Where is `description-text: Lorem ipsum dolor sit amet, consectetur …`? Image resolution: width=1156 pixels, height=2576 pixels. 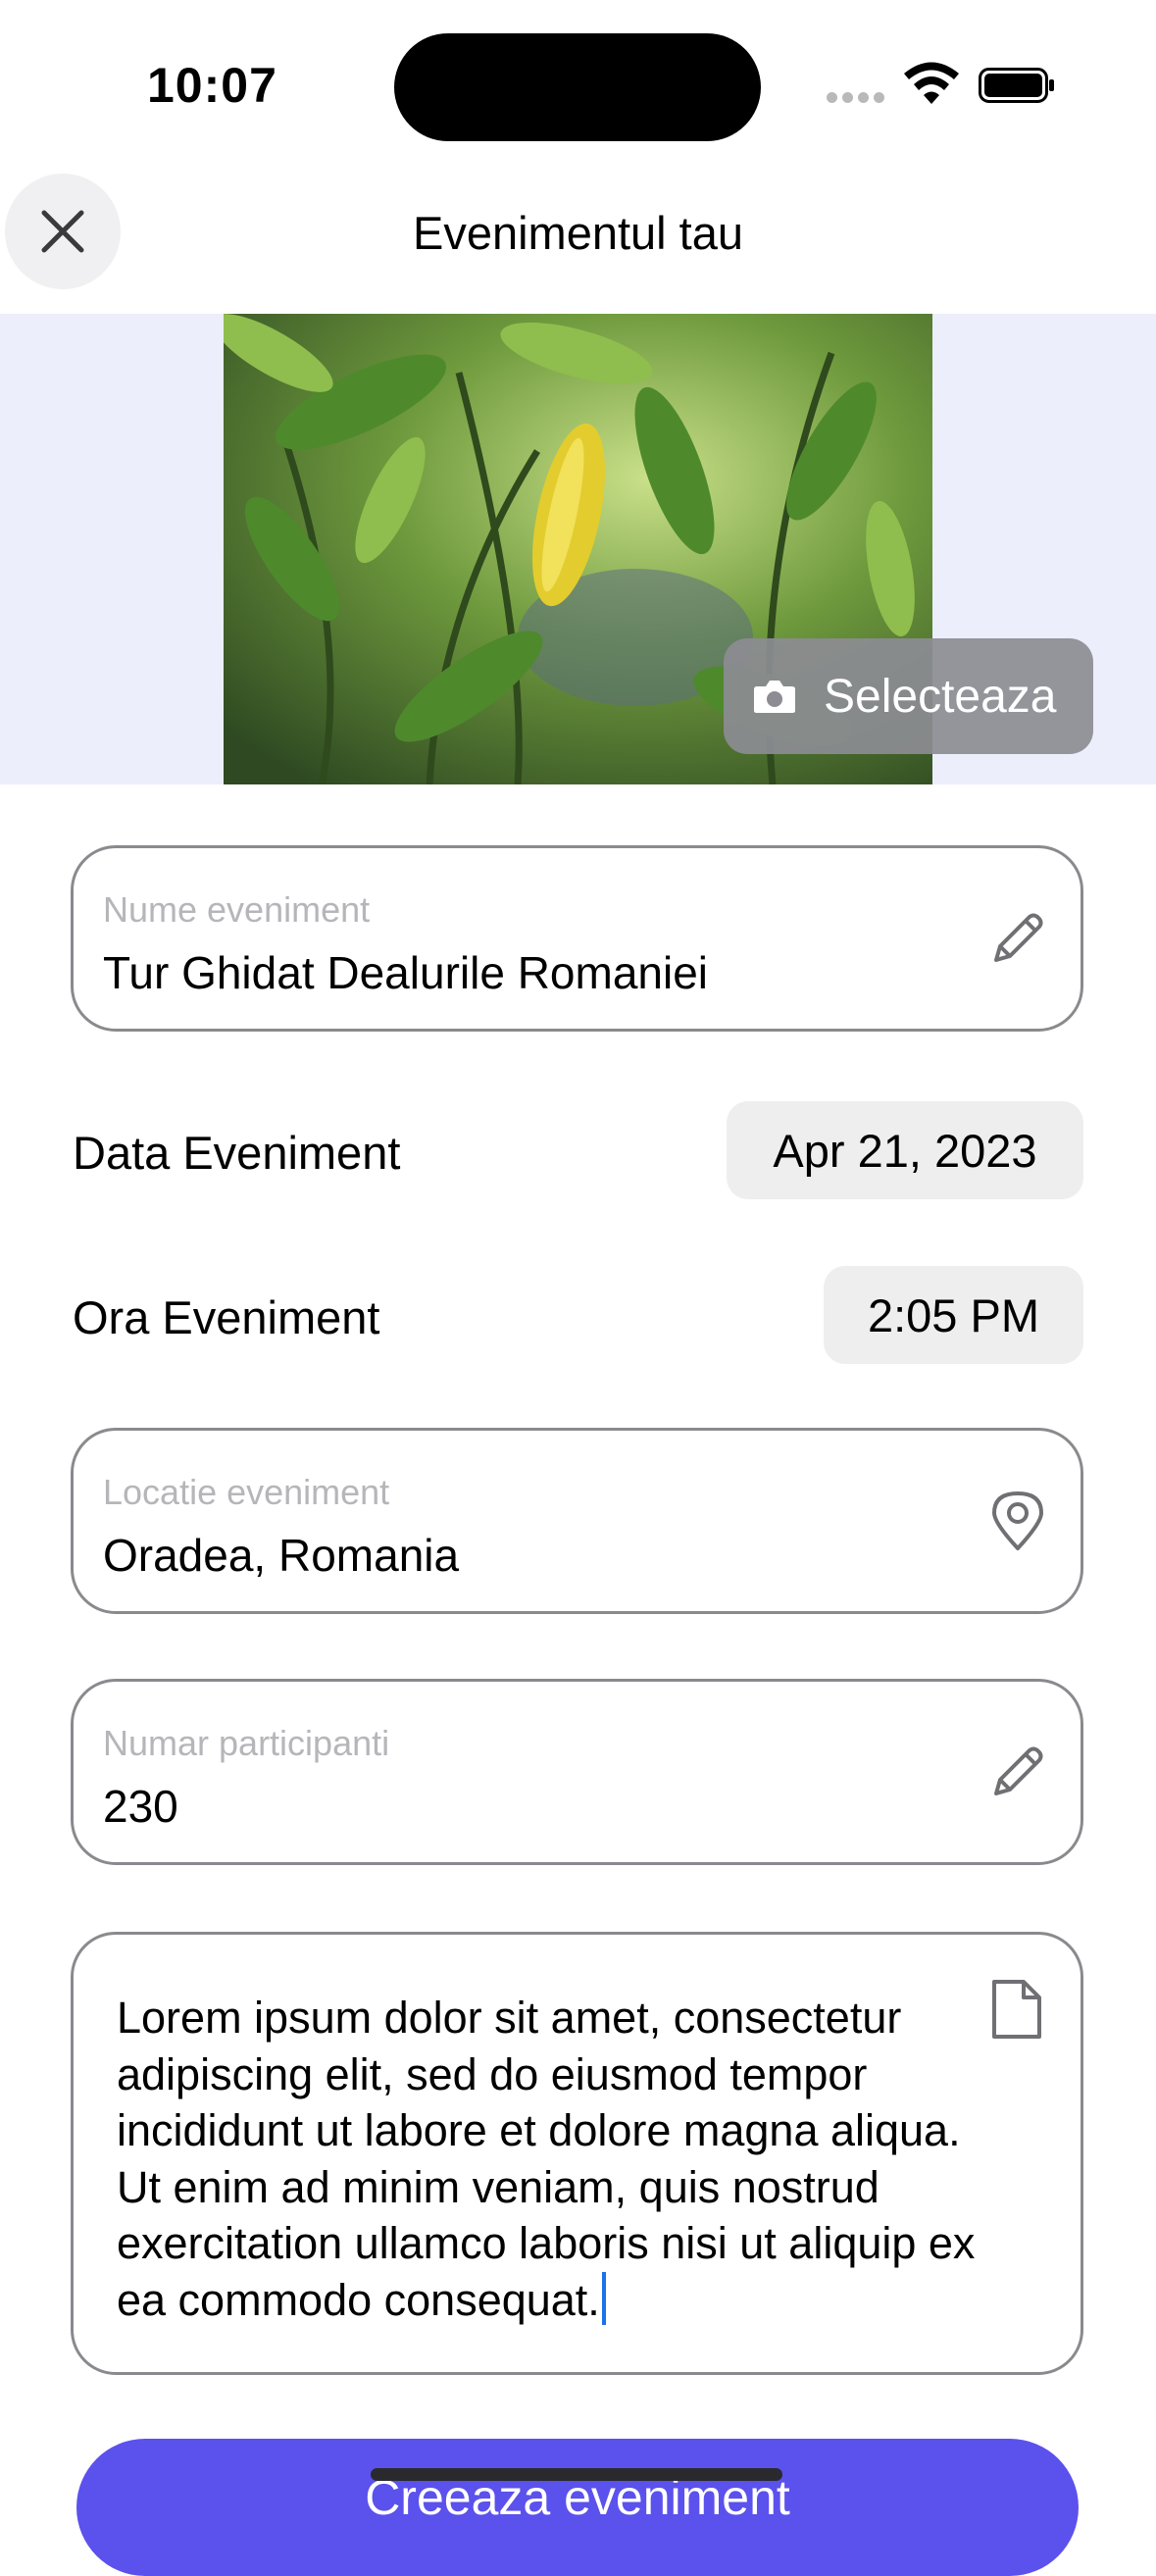 description-text: Lorem ipsum dolor sit amet, consectetur … is located at coordinates (558, 2159).